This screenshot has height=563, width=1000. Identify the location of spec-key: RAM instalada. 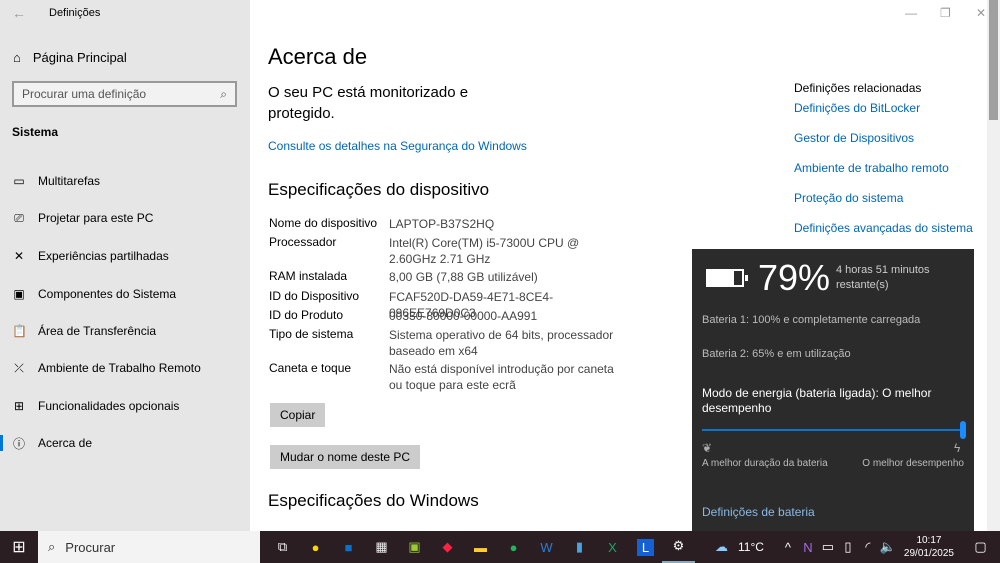
(308, 276).